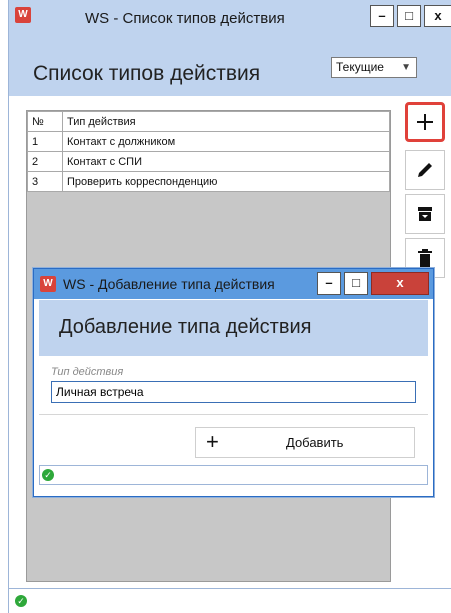  Describe the element at coordinates (356, 283) in the screenshot. I see `dialog-maximize-button: □` at that location.